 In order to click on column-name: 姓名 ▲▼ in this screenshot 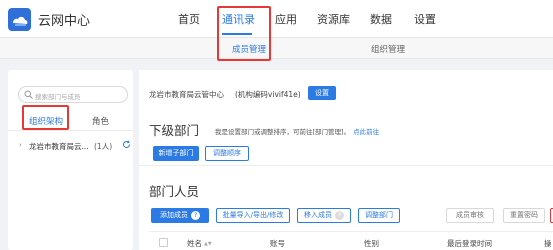, I will do `click(199, 243)`.